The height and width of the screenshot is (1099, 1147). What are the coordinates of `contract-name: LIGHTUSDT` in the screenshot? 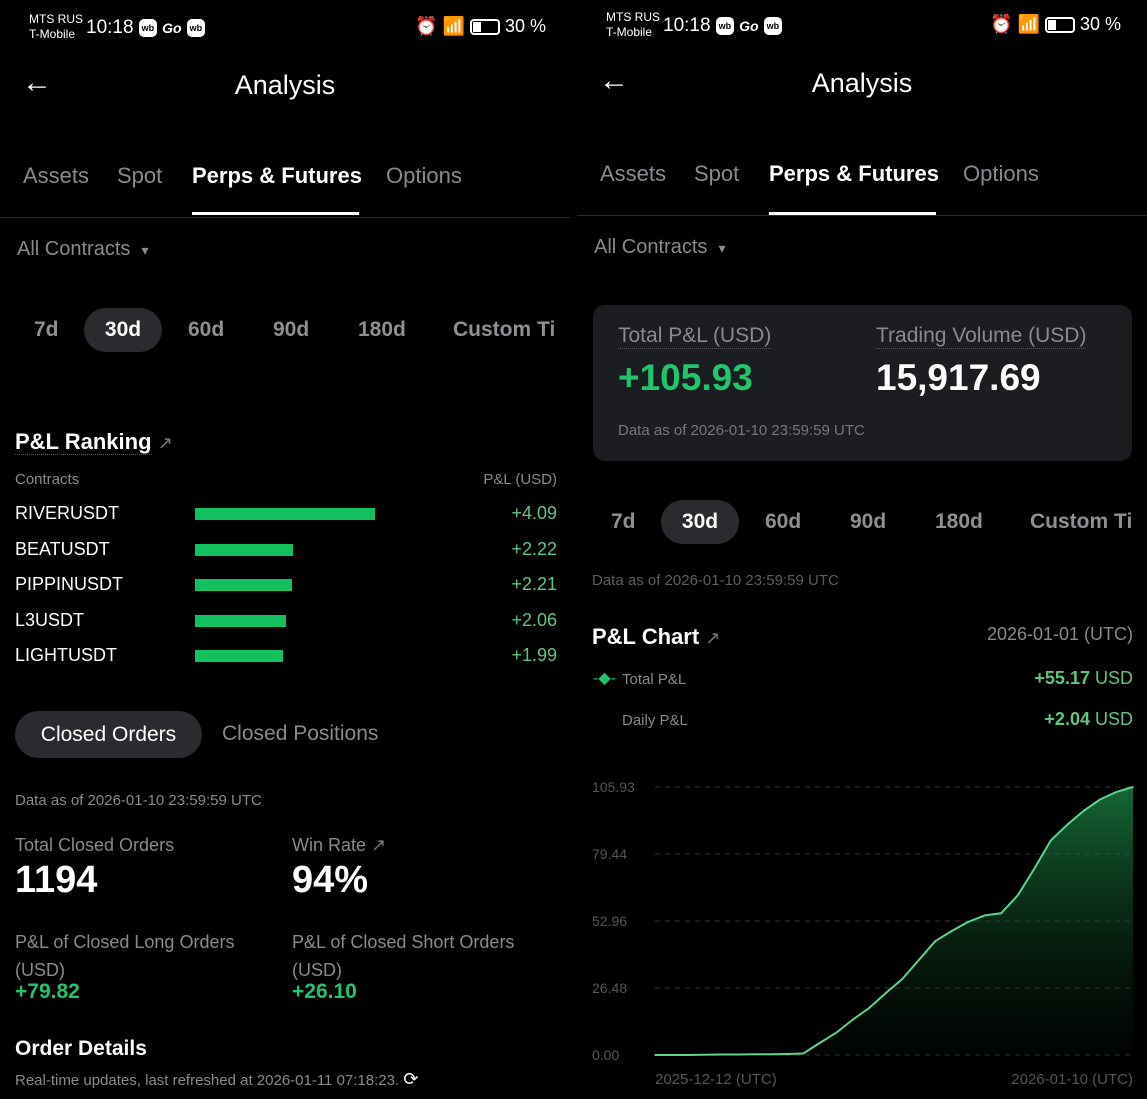 It's located at (66, 655).